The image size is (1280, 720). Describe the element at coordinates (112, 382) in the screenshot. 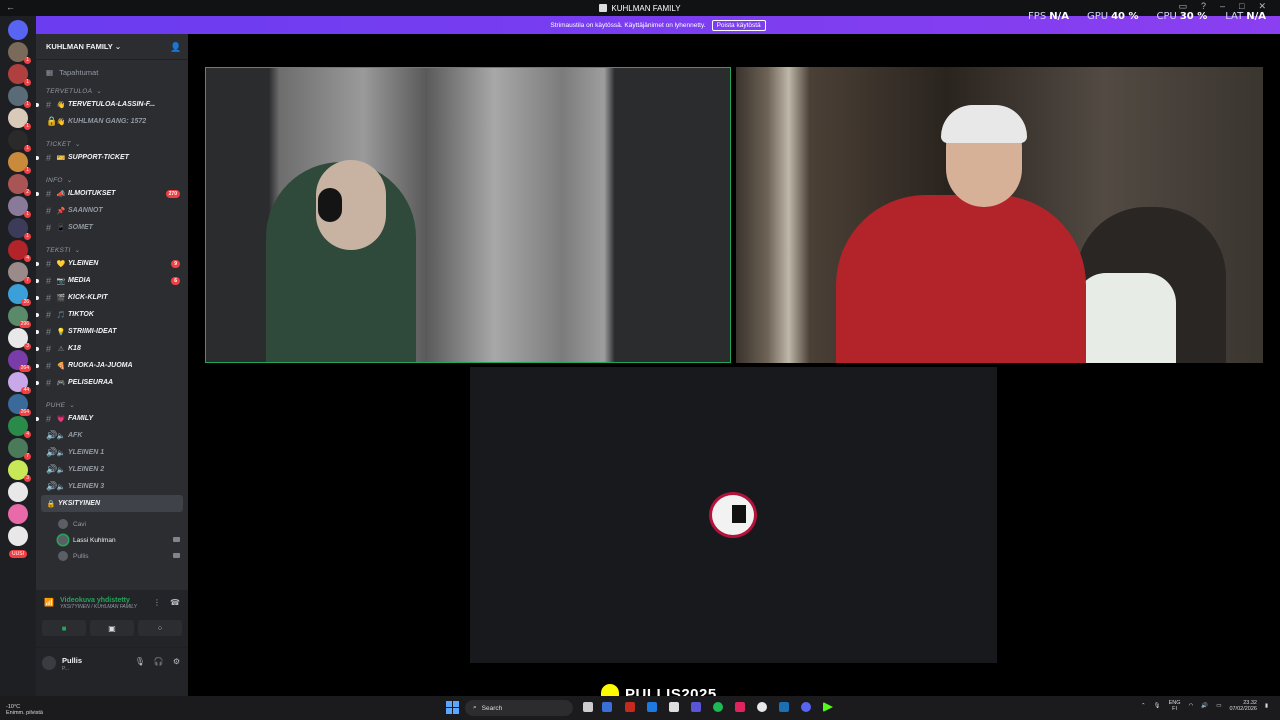

I see `channel-item: # 🎮 PELISEURAA` at that location.